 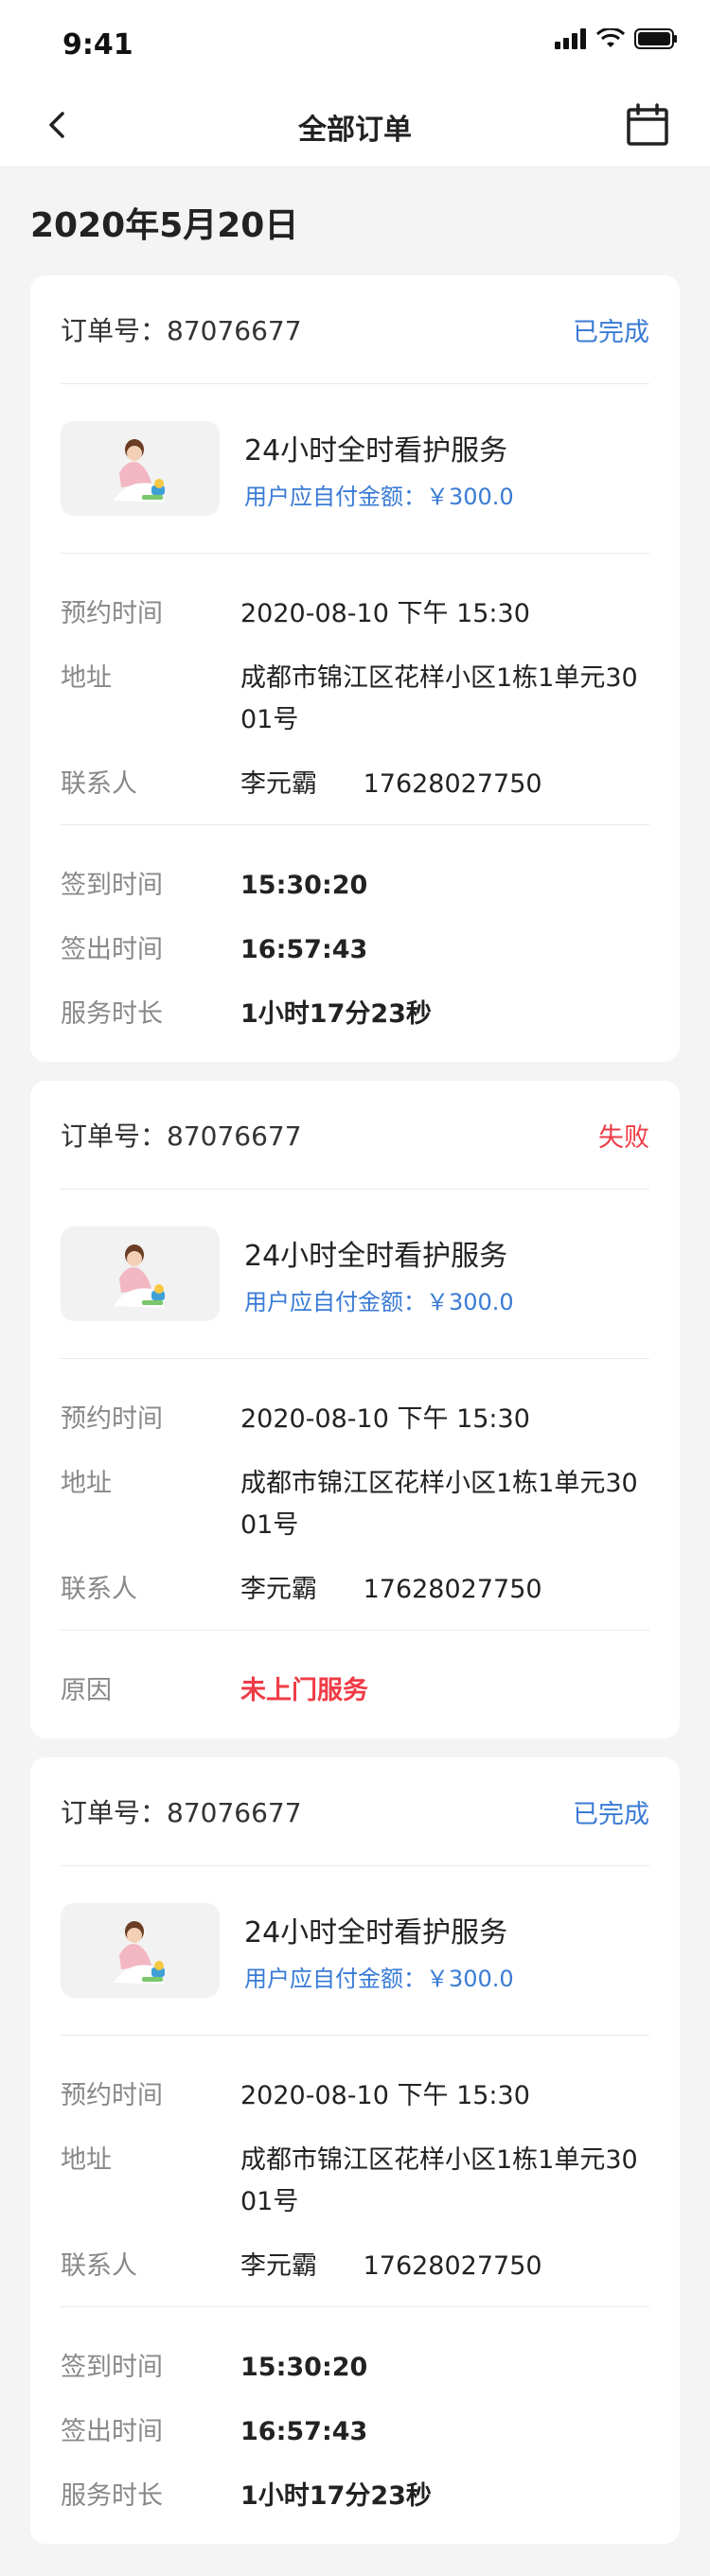 What do you see at coordinates (164, 225) in the screenshot?
I see `date-heading: 2020年5月20日` at bounding box center [164, 225].